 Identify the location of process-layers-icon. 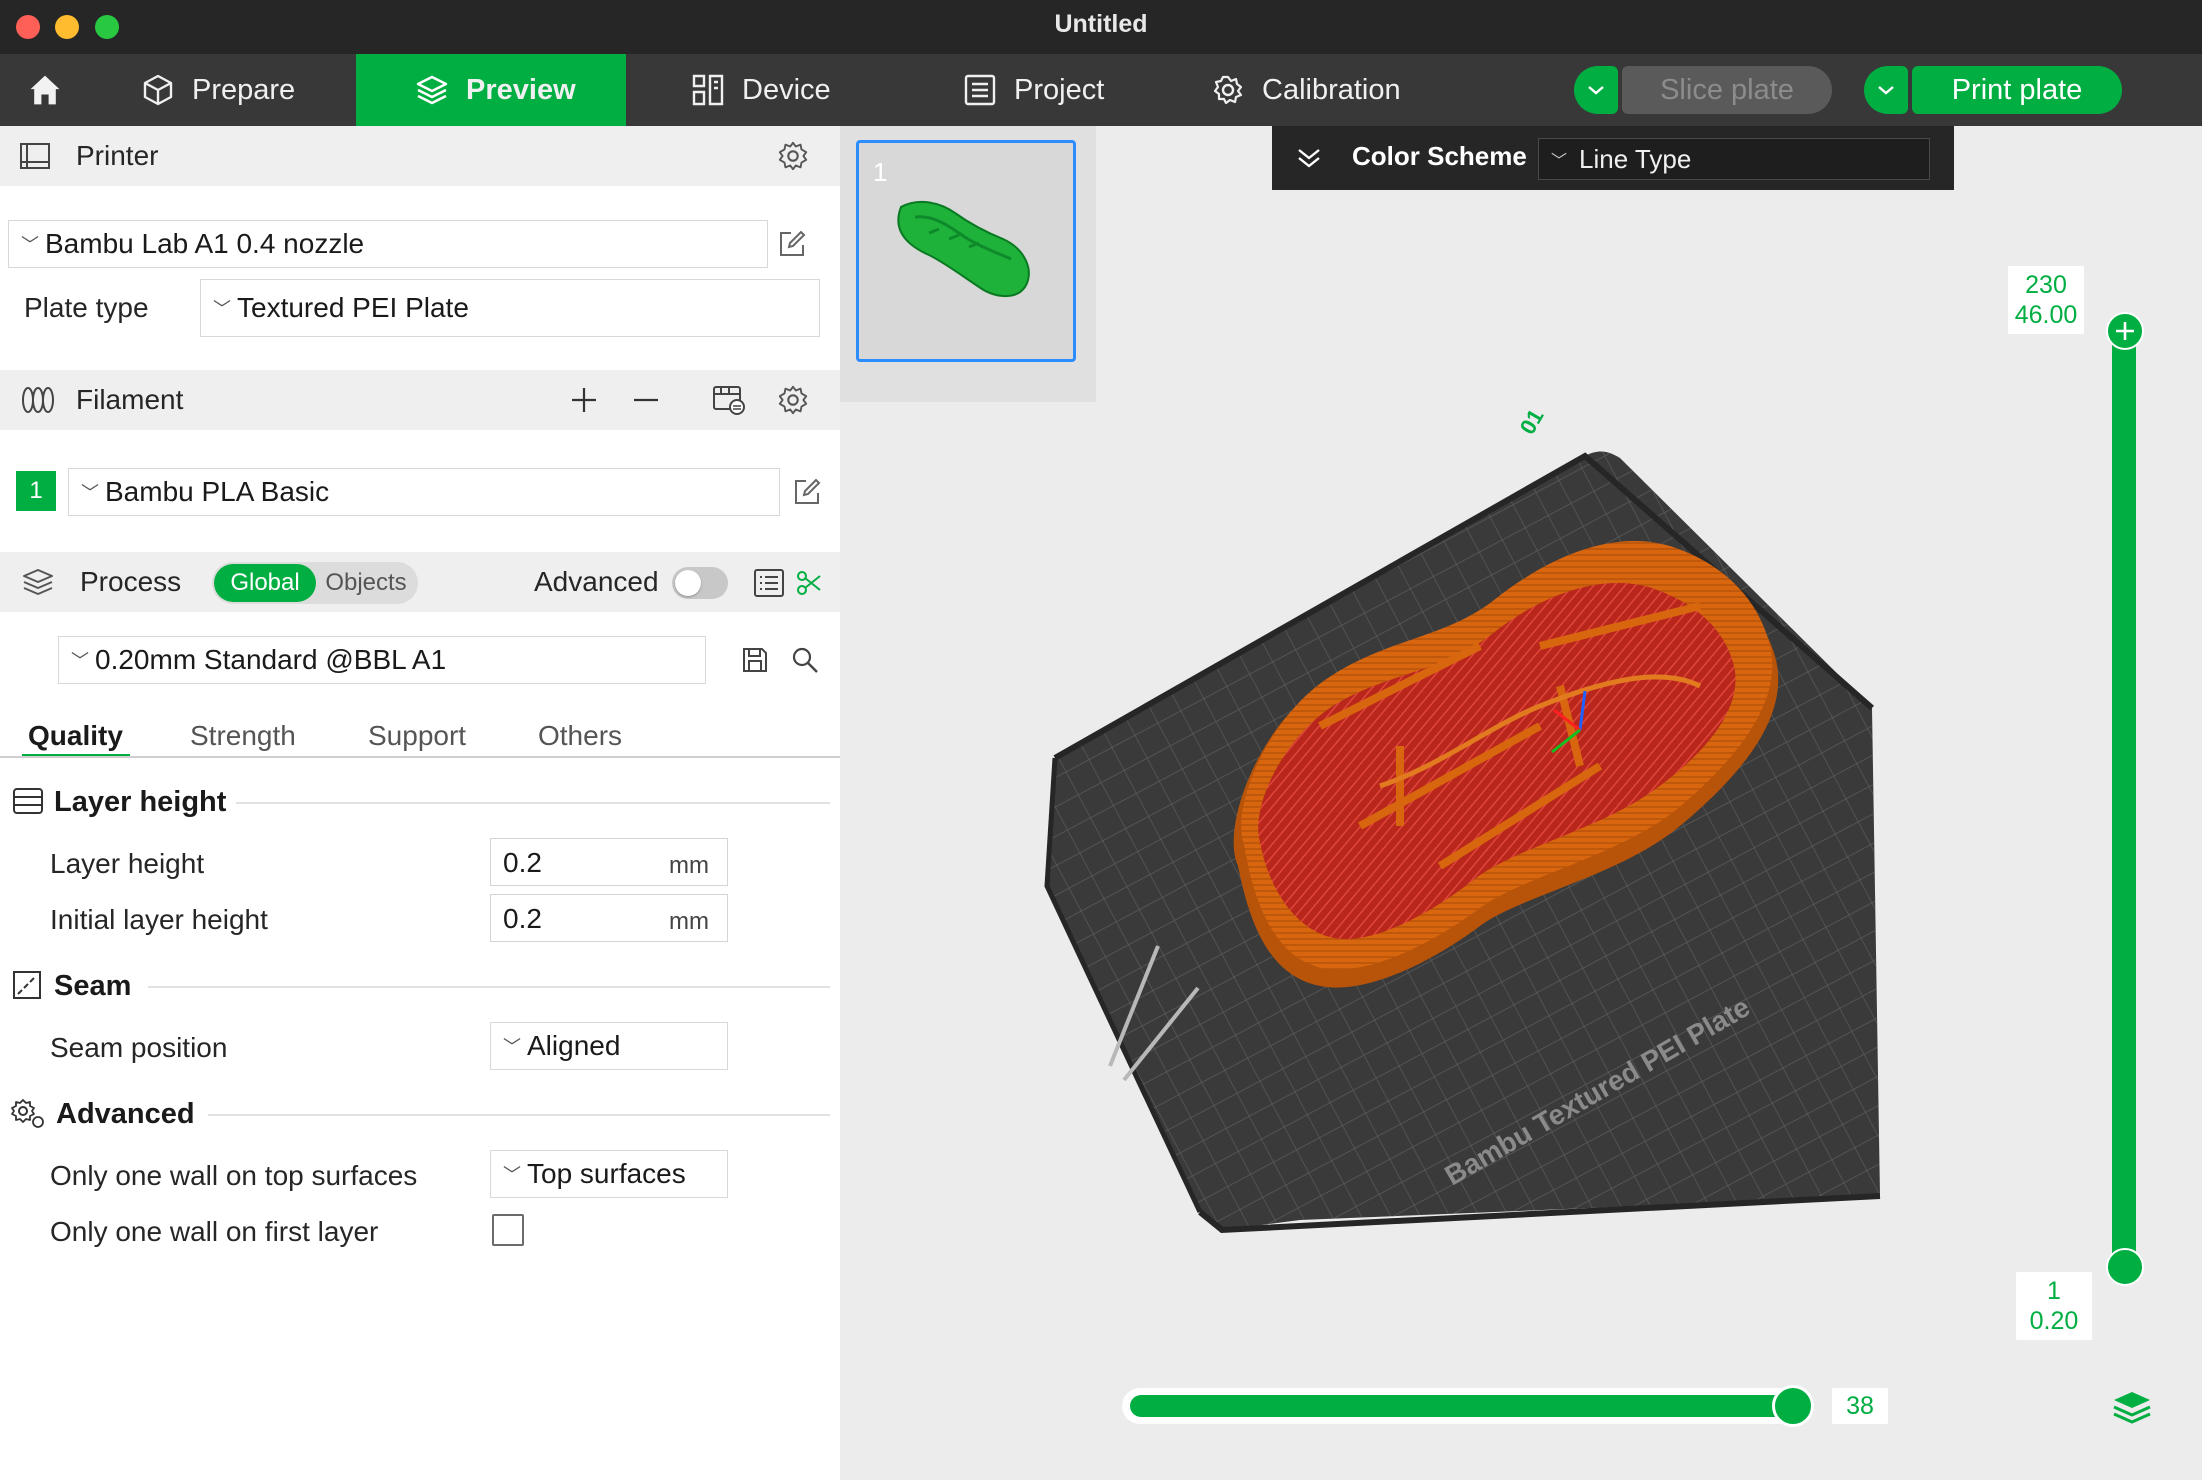
(38, 582).